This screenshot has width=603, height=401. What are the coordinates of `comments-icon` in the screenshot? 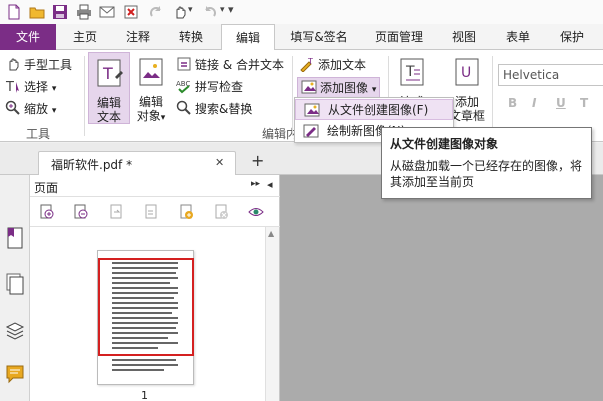 It's located at (15, 375).